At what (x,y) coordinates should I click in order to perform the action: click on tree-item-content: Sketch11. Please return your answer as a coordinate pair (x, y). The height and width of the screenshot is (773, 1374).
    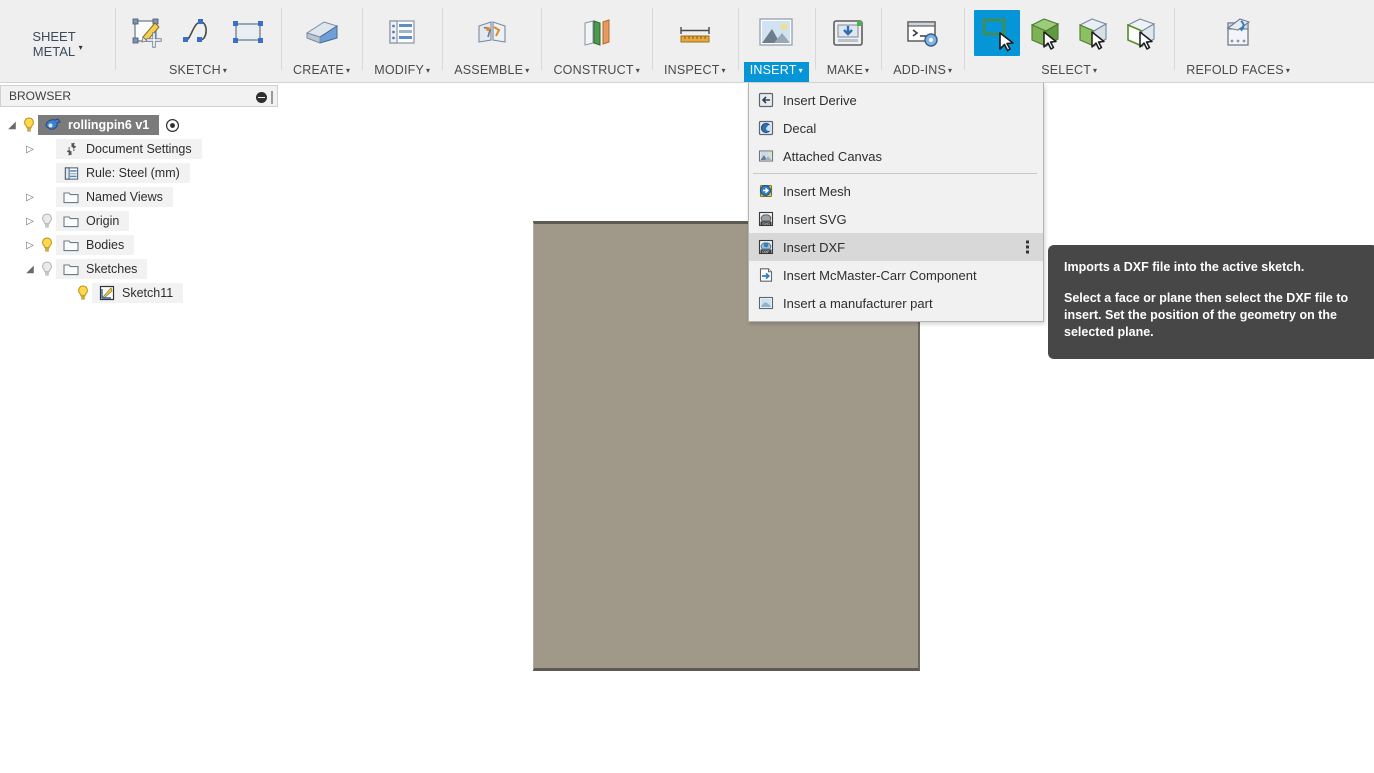
    Looking at the image, I should click on (138, 293).